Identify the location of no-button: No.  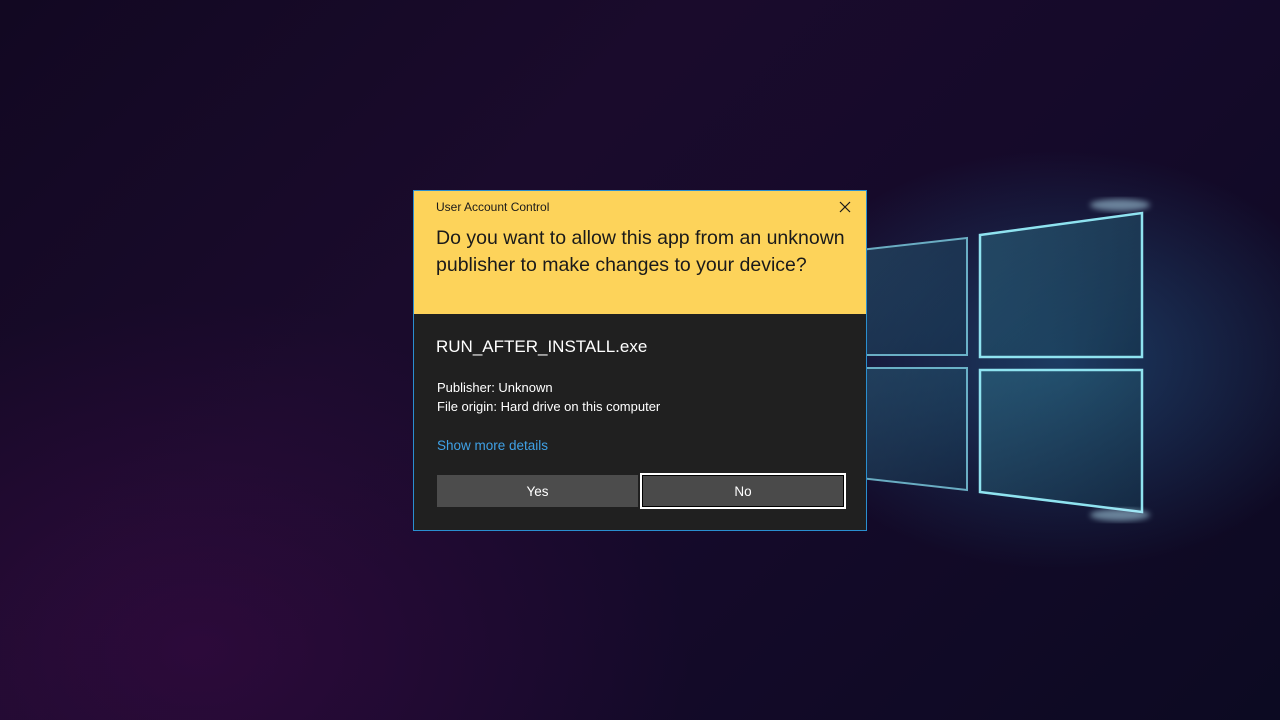
(743, 491).